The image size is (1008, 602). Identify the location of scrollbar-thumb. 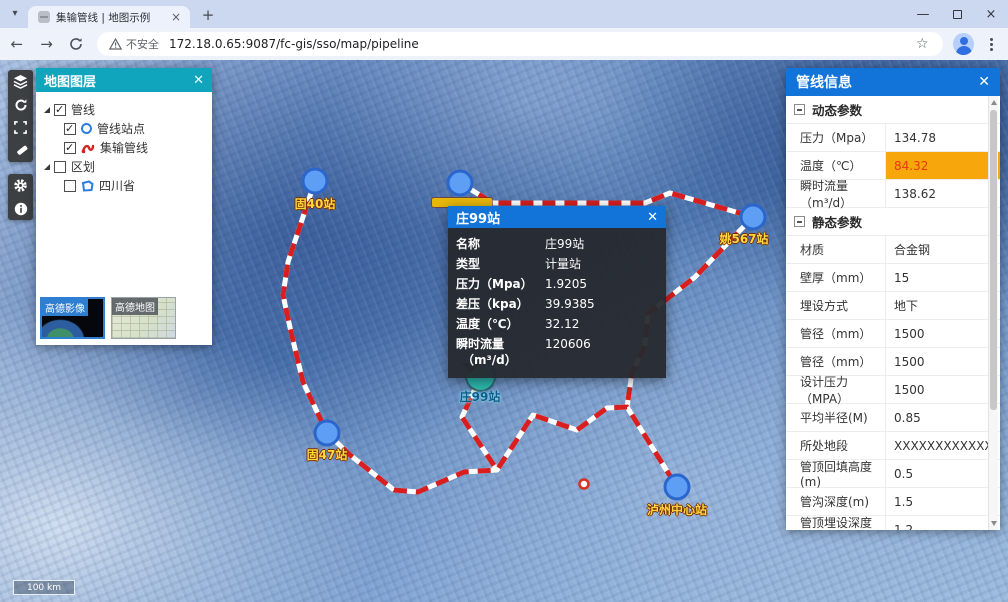
(993, 260).